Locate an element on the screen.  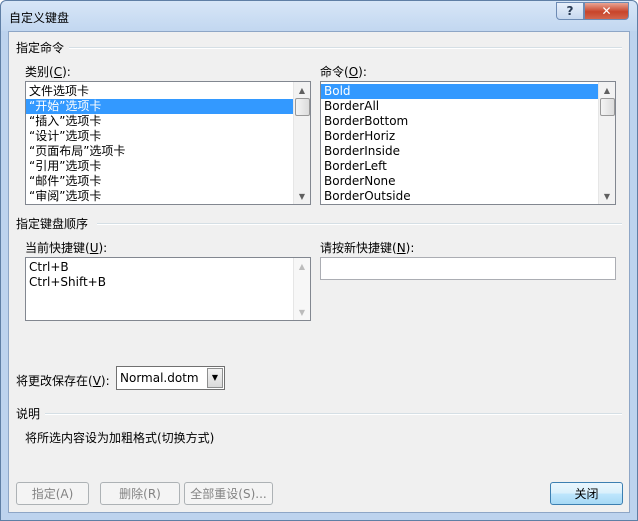
list-item-selected: Bold is located at coordinates (468, 91).